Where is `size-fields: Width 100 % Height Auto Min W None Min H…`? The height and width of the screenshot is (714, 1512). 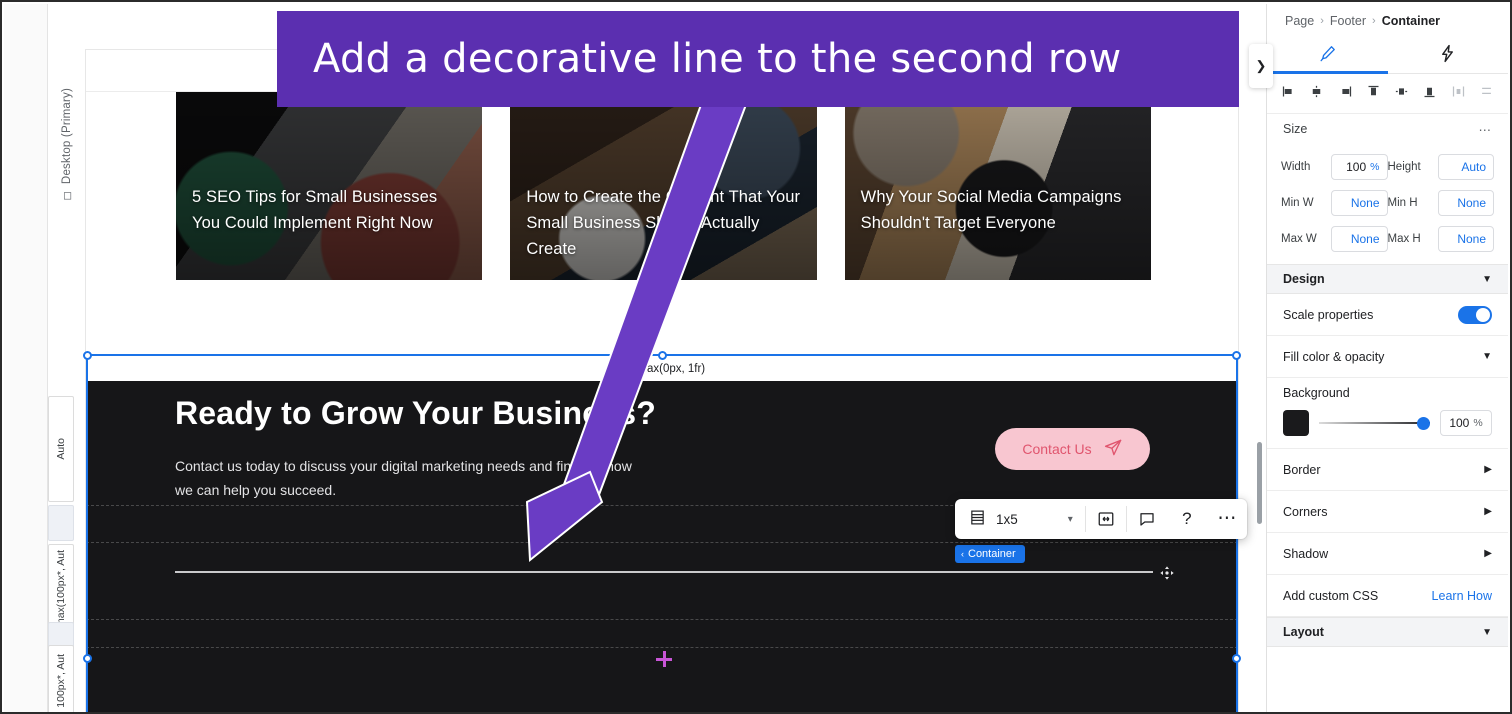 size-fields: Width 100 % Height Auto Min W None Min H… is located at coordinates (1387, 204).